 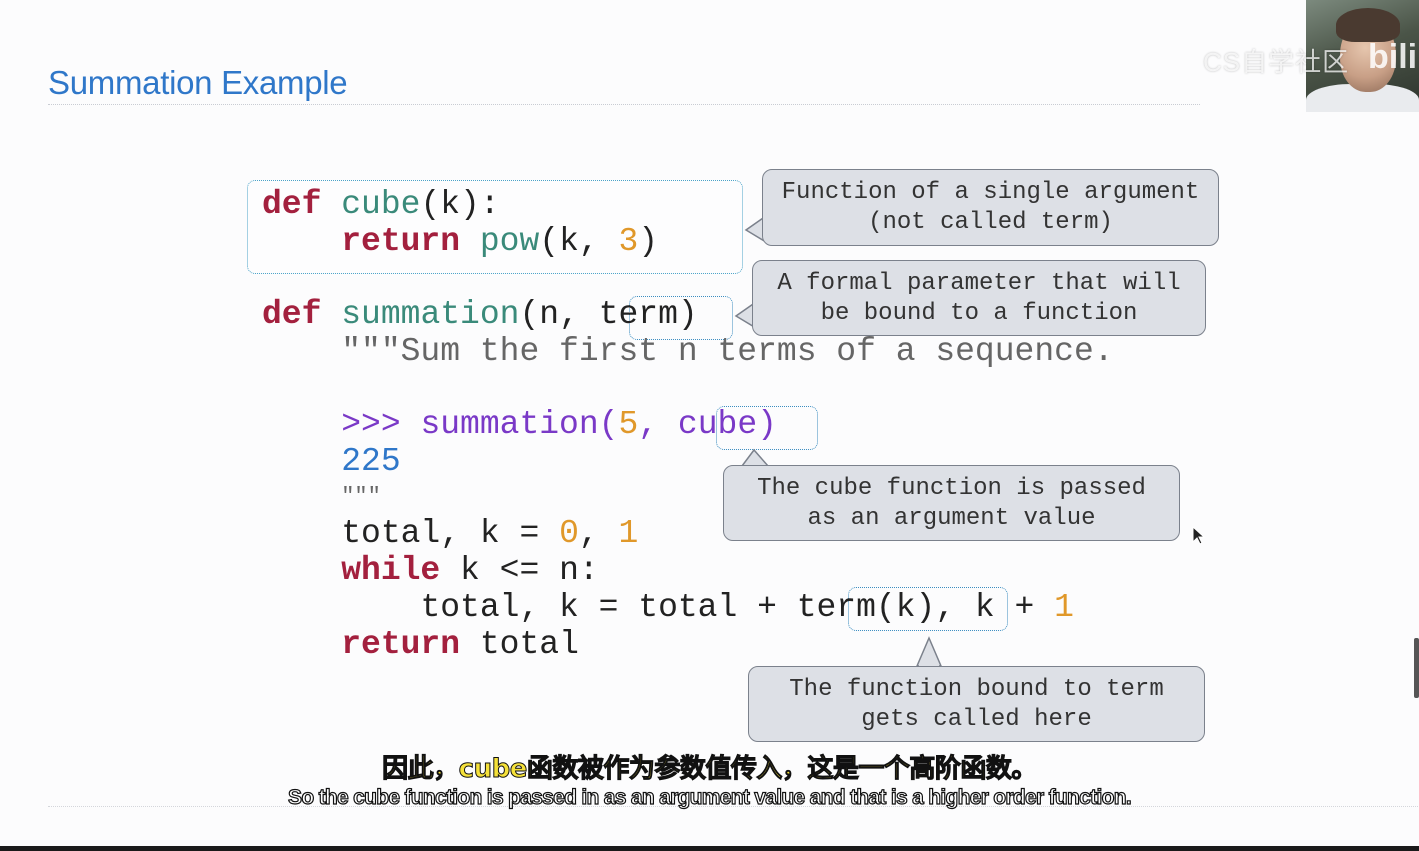 What do you see at coordinates (420, 314) in the screenshot?
I see `function-name-summation: summation` at bounding box center [420, 314].